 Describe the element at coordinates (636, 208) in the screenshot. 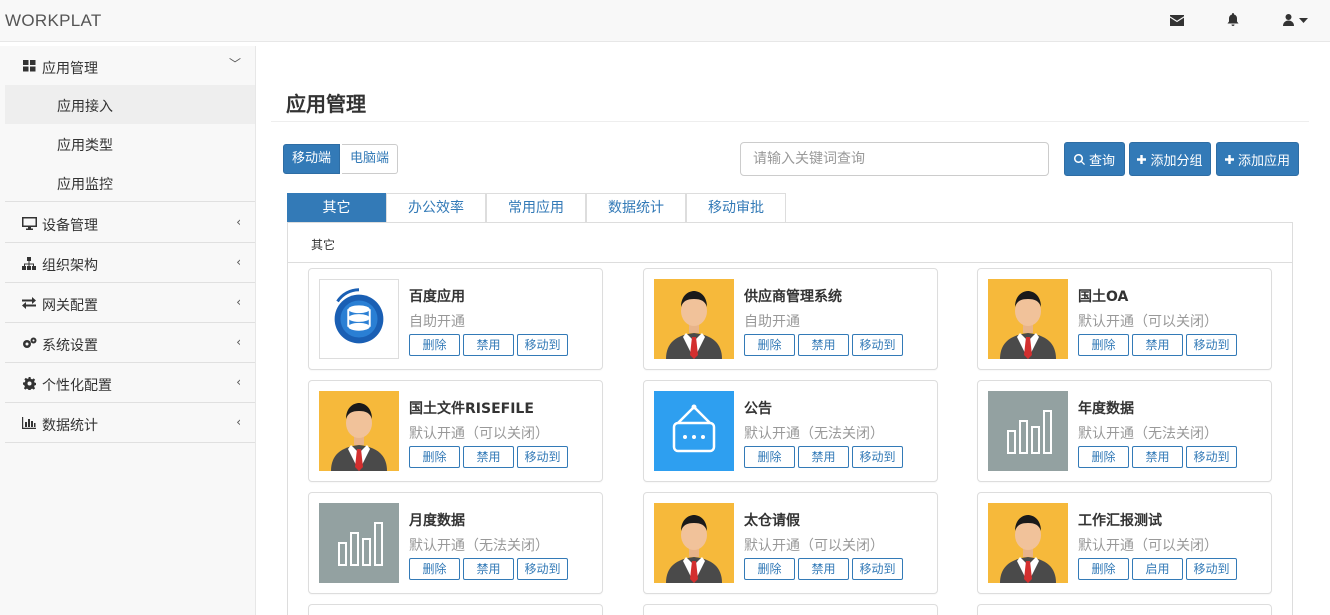

I see `tab-data-stats: 数据统计` at that location.